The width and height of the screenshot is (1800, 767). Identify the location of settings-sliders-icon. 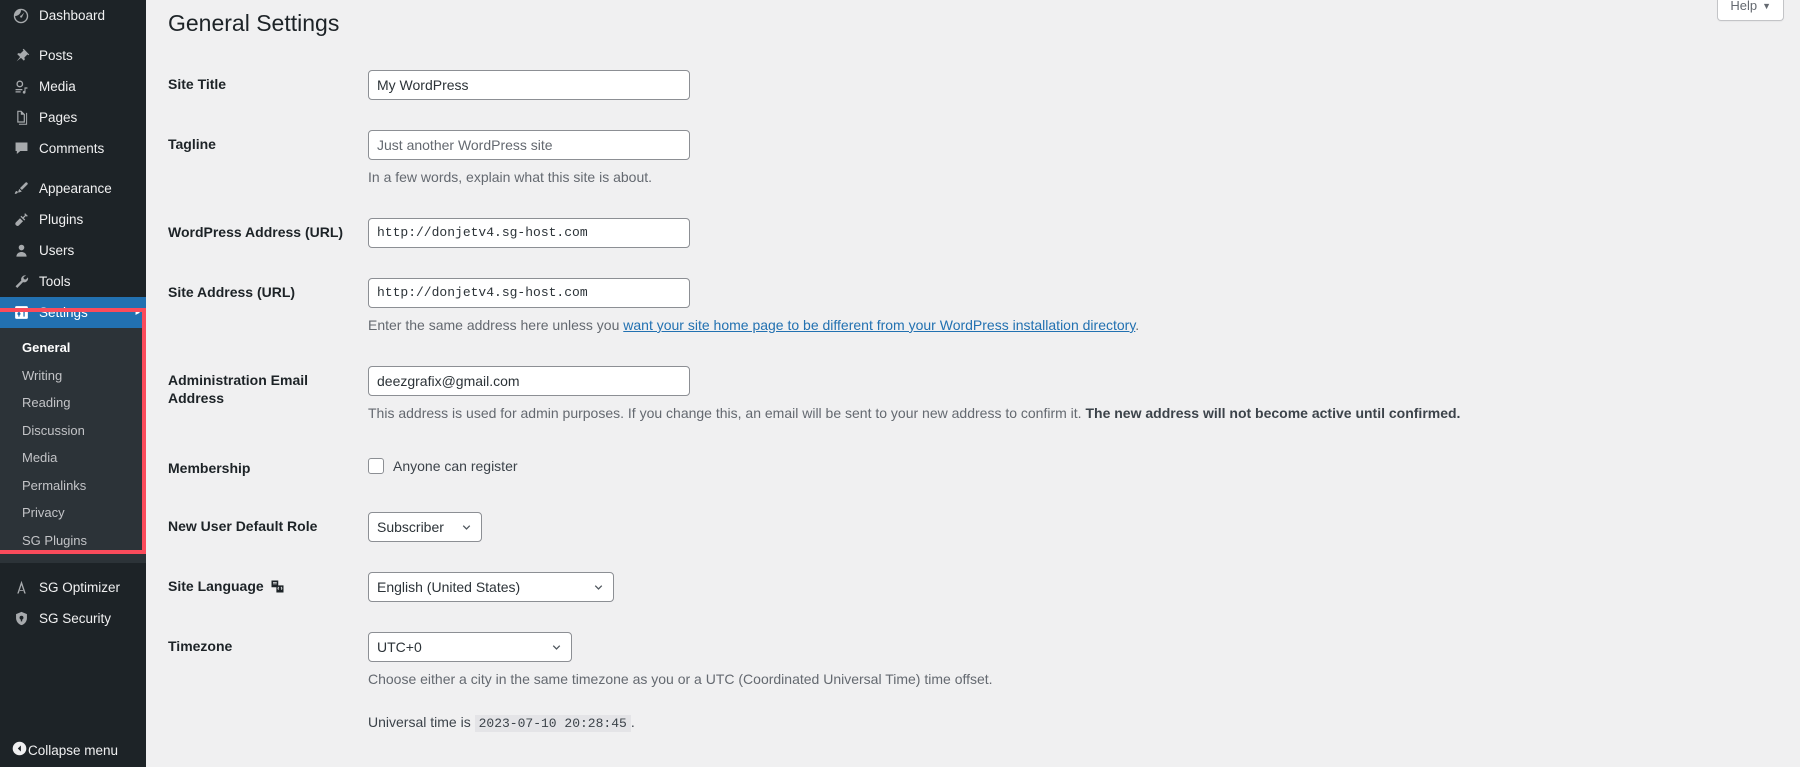
(21, 313).